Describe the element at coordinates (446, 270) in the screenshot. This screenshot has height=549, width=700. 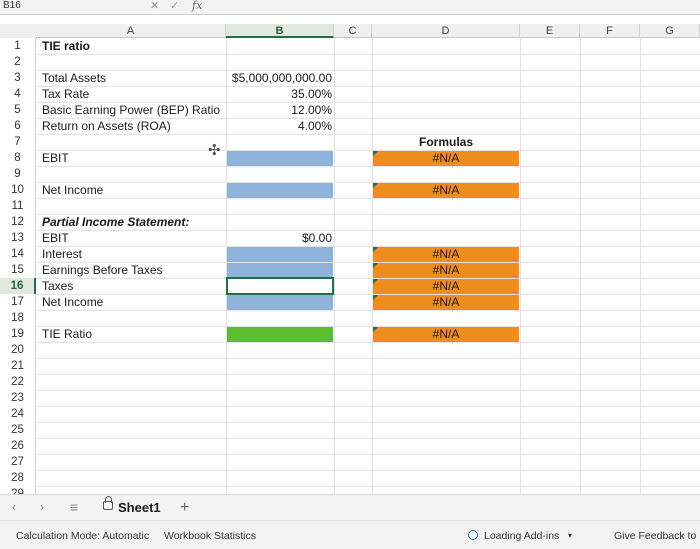
I see `formula-cell-d15: #N/A` at that location.